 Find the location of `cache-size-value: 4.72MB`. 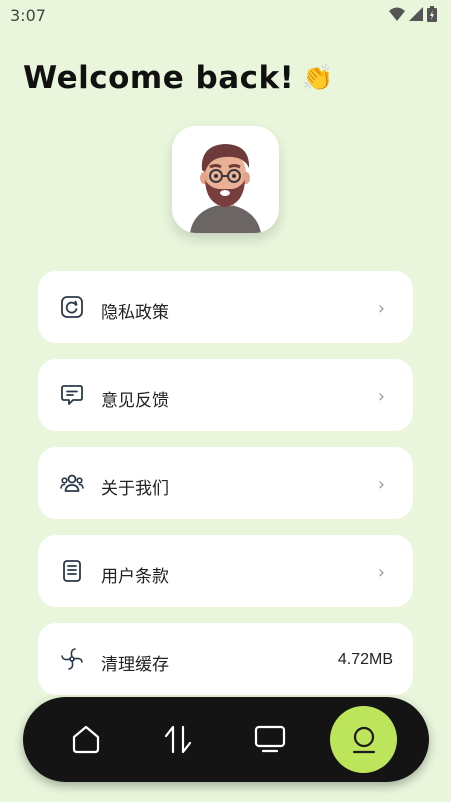

cache-size-value: 4.72MB is located at coordinates (365, 659).